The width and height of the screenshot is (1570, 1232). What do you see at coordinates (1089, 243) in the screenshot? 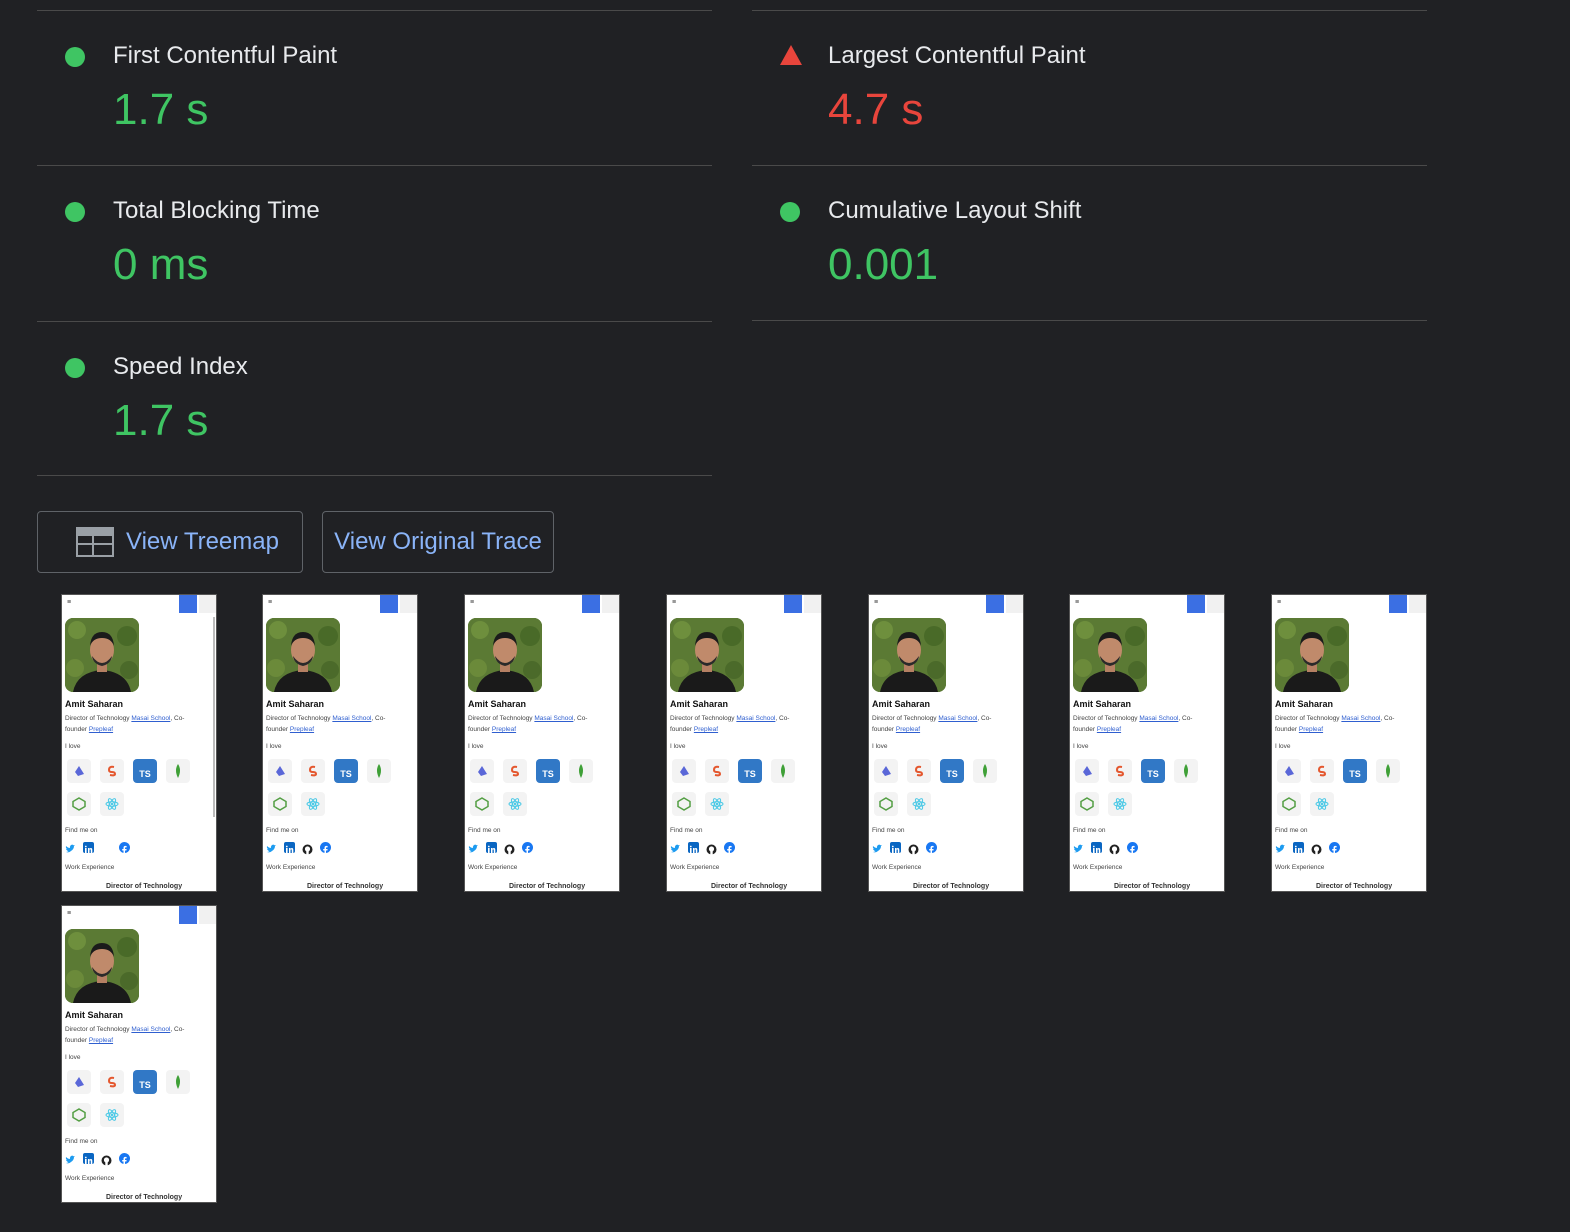
I see `metric-cumulative-layout-shift: Cumulative Layout Shift 0.001` at bounding box center [1089, 243].